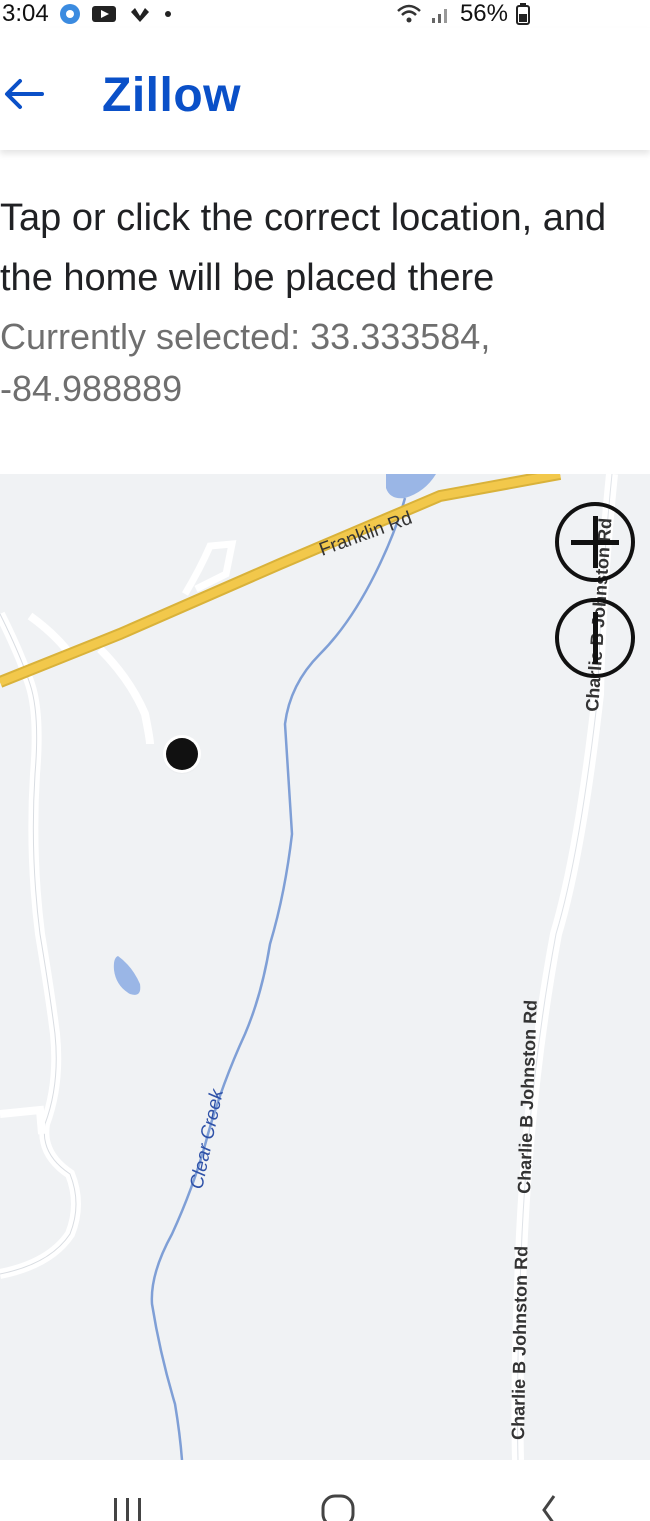 The image size is (650, 1521). Describe the element at coordinates (104, 14) in the screenshot. I see `youtube-icon` at that location.